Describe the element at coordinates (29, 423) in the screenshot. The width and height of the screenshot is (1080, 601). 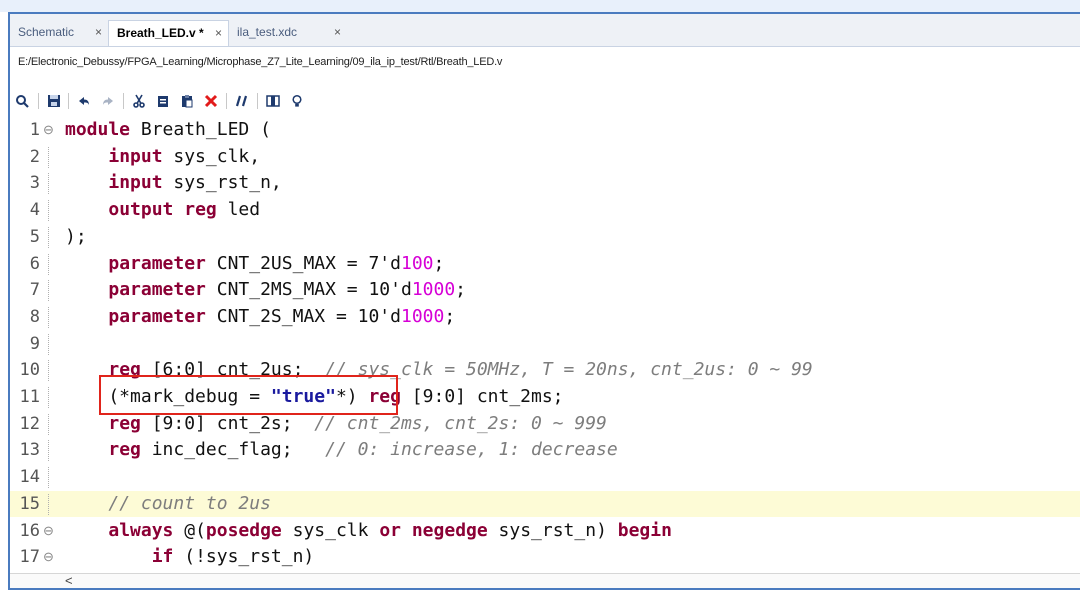
I see `line-number: 12` at that location.